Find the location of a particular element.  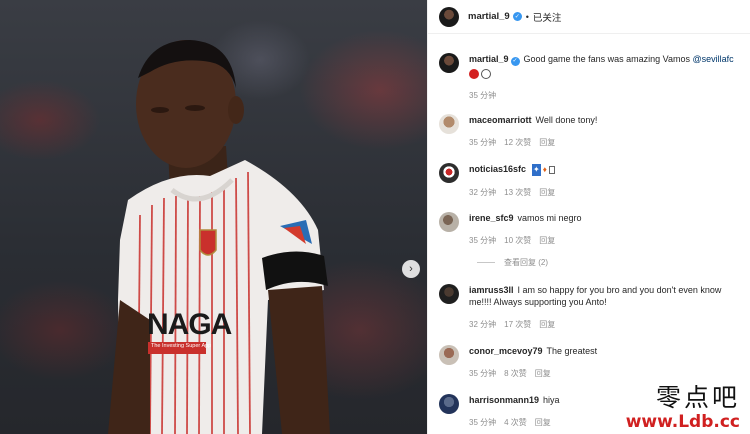

red-circle-icon is located at coordinates (474, 74).